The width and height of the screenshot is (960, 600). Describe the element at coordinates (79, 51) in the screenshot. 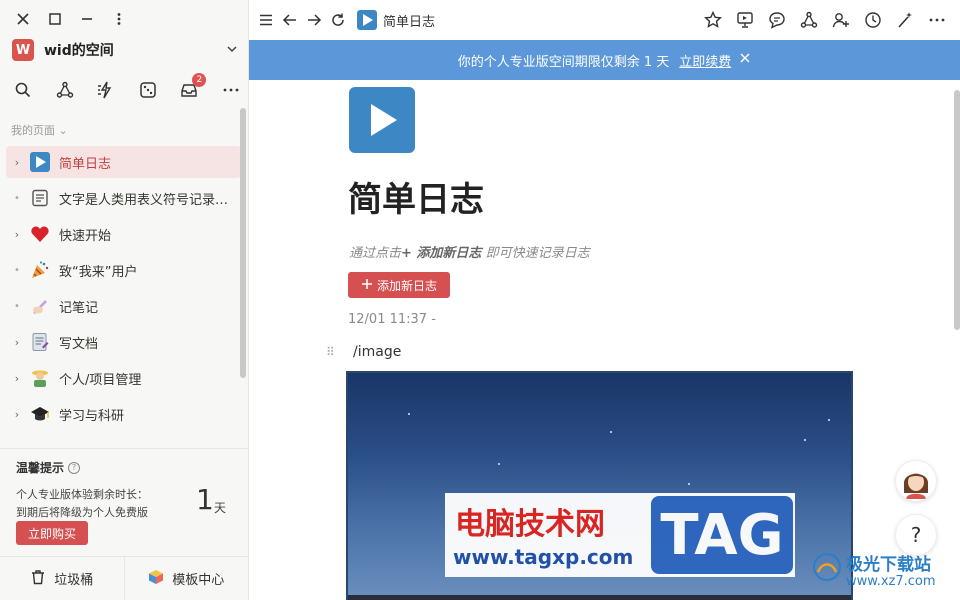

I see `workspace-name: wid的空间` at that location.